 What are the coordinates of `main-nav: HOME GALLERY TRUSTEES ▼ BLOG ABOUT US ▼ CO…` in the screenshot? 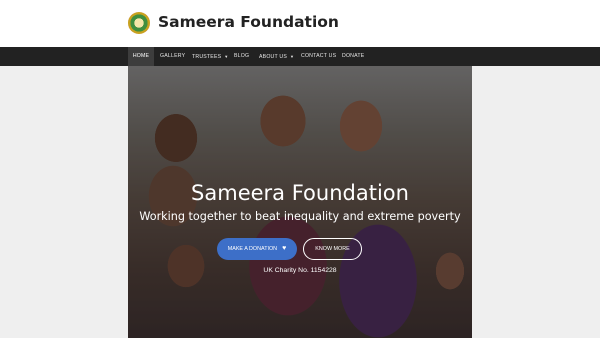 It's located at (300, 56).